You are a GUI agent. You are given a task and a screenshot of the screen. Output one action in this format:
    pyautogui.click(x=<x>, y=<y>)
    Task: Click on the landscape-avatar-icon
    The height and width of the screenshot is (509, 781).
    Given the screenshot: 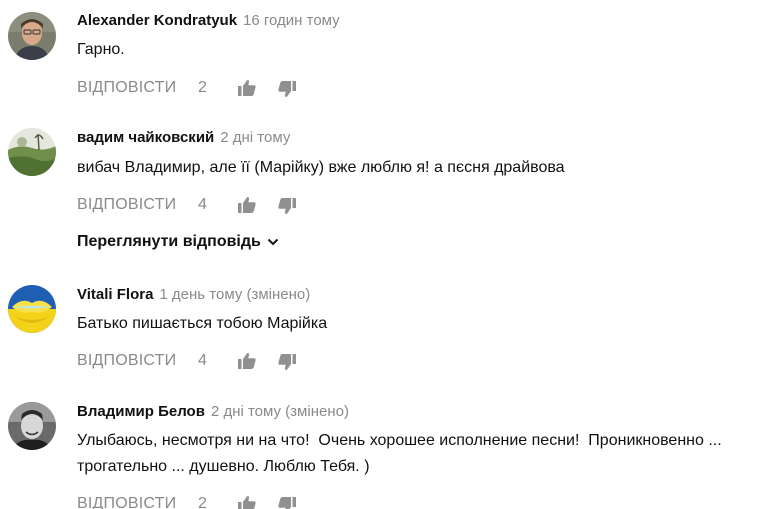 What is the action you would take?
    pyautogui.click(x=32, y=152)
    